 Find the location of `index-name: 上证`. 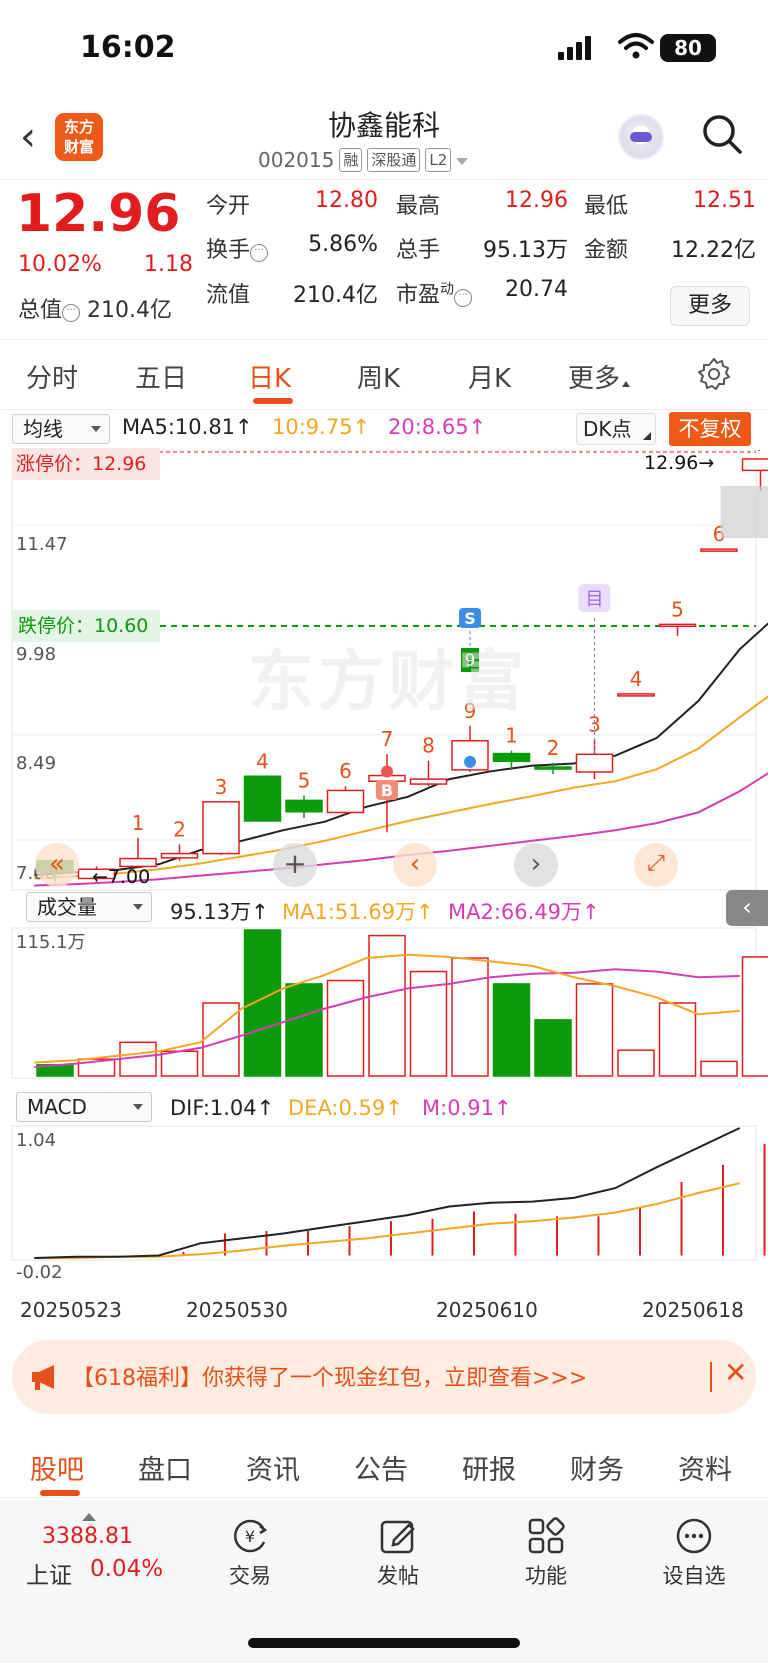

index-name: 上证 is located at coordinates (49, 1573).